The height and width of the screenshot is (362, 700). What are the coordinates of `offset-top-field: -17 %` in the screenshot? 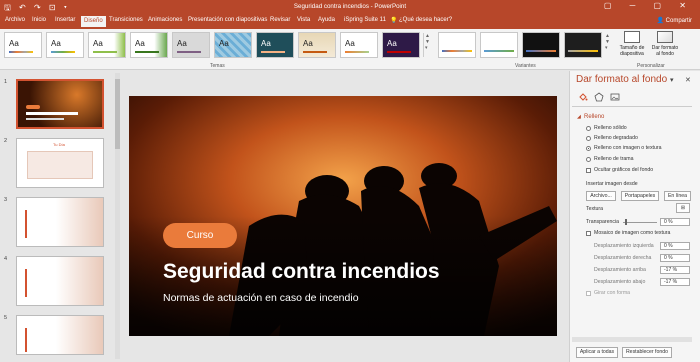 It's located at (675, 270).